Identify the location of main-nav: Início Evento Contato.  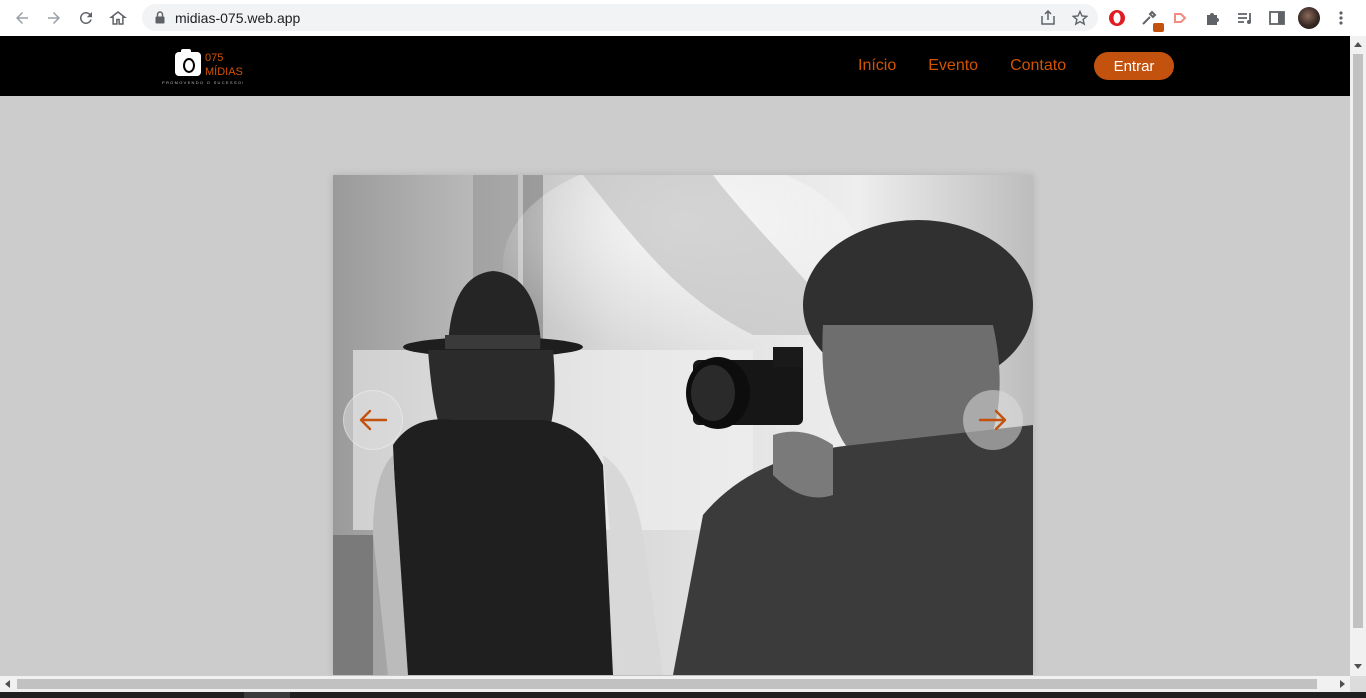
(978, 66).